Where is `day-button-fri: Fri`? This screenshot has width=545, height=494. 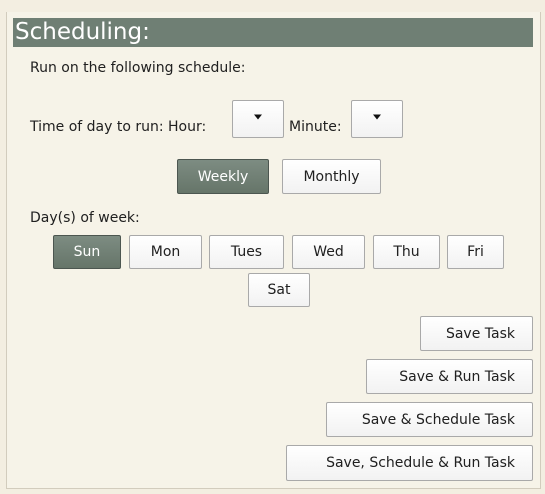
day-button-fri: Fri is located at coordinates (475, 252).